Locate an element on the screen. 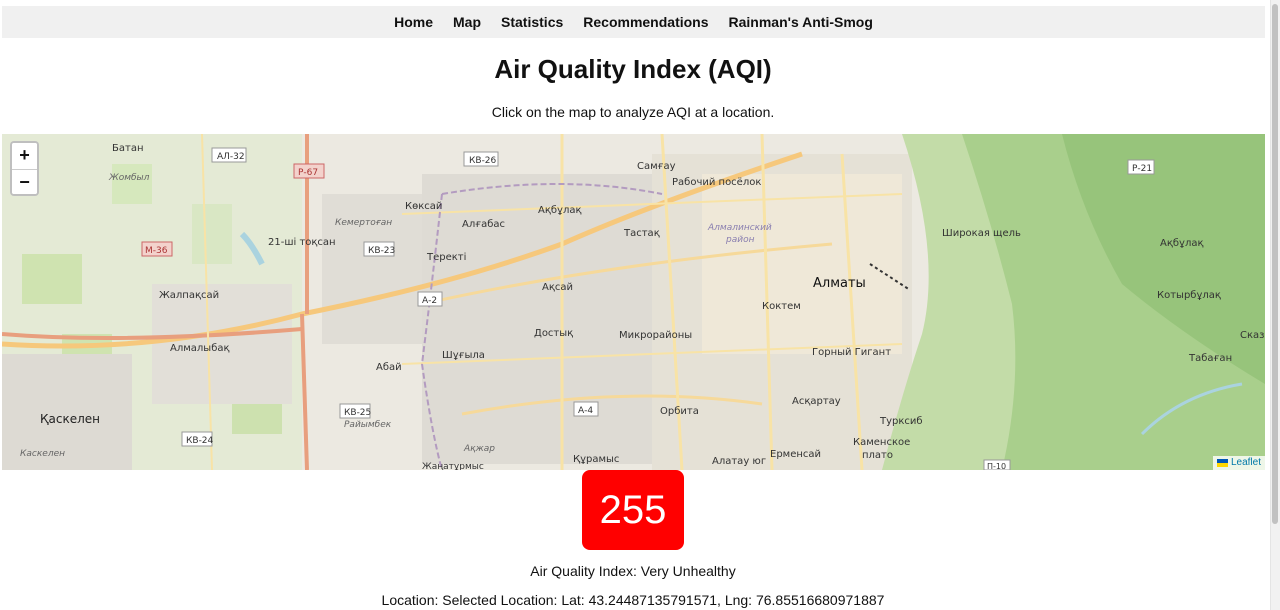  nav-recommendations-link: Recommendations is located at coordinates (645, 22).